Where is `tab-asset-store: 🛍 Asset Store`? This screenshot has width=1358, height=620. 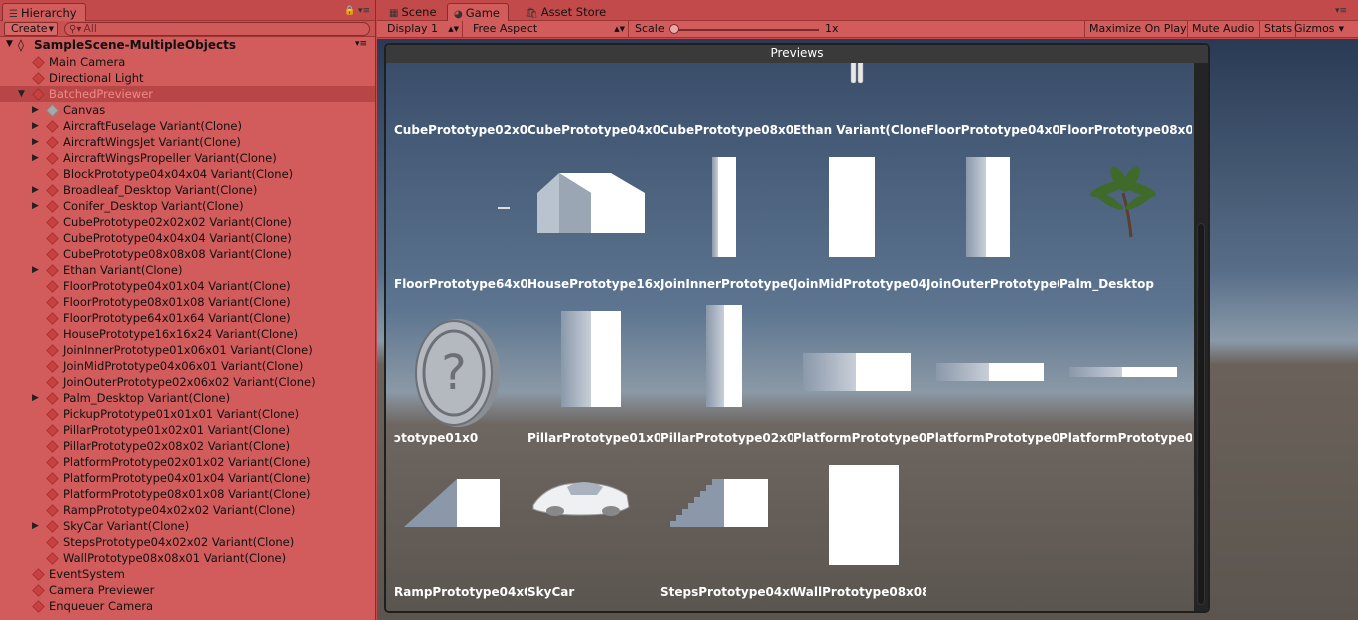
tab-asset-store: 🛍 Asset Store is located at coordinates (566, 12).